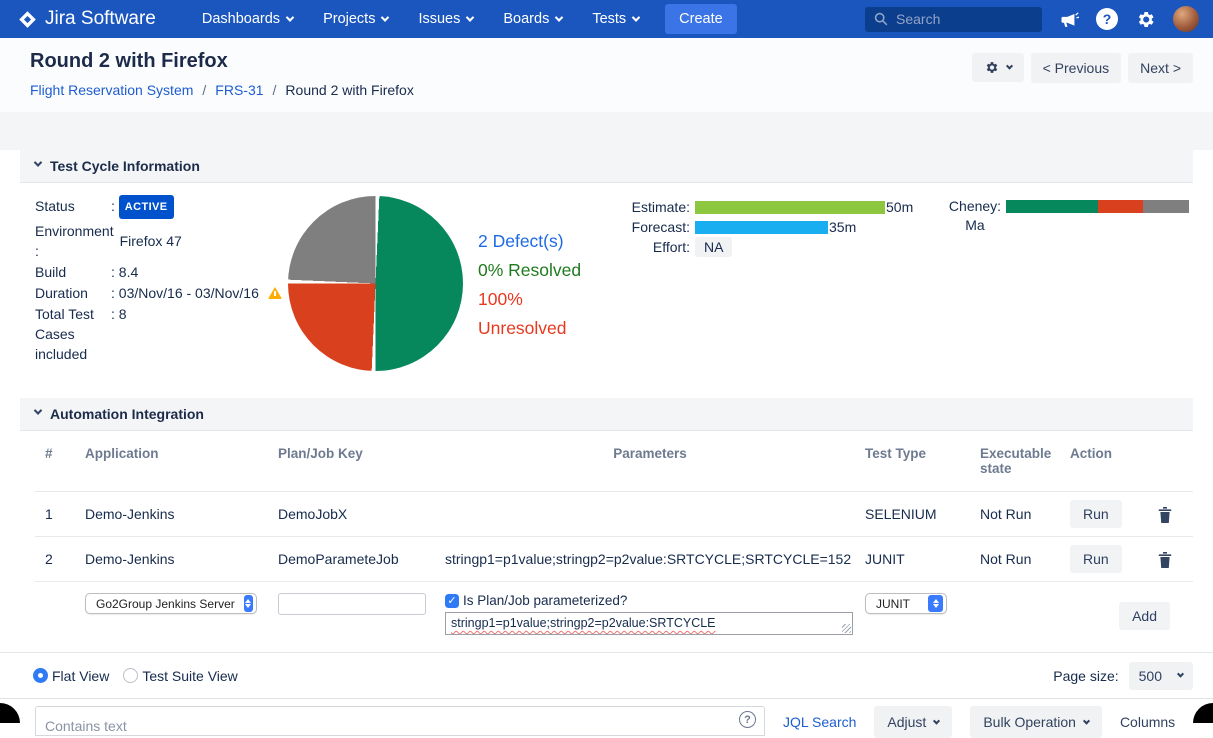 The image size is (1213, 738). What do you see at coordinates (1069, 19) in the screenshot?
I see `megaphone-icon` at bounding box center [1069, 19].